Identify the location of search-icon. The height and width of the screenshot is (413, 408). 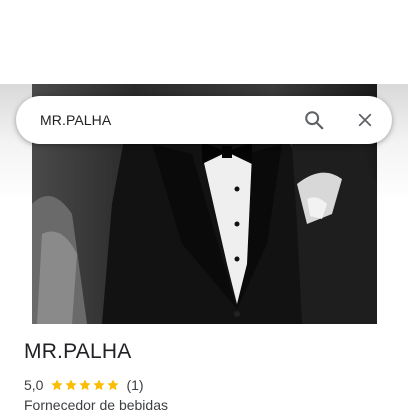
(314, 120).